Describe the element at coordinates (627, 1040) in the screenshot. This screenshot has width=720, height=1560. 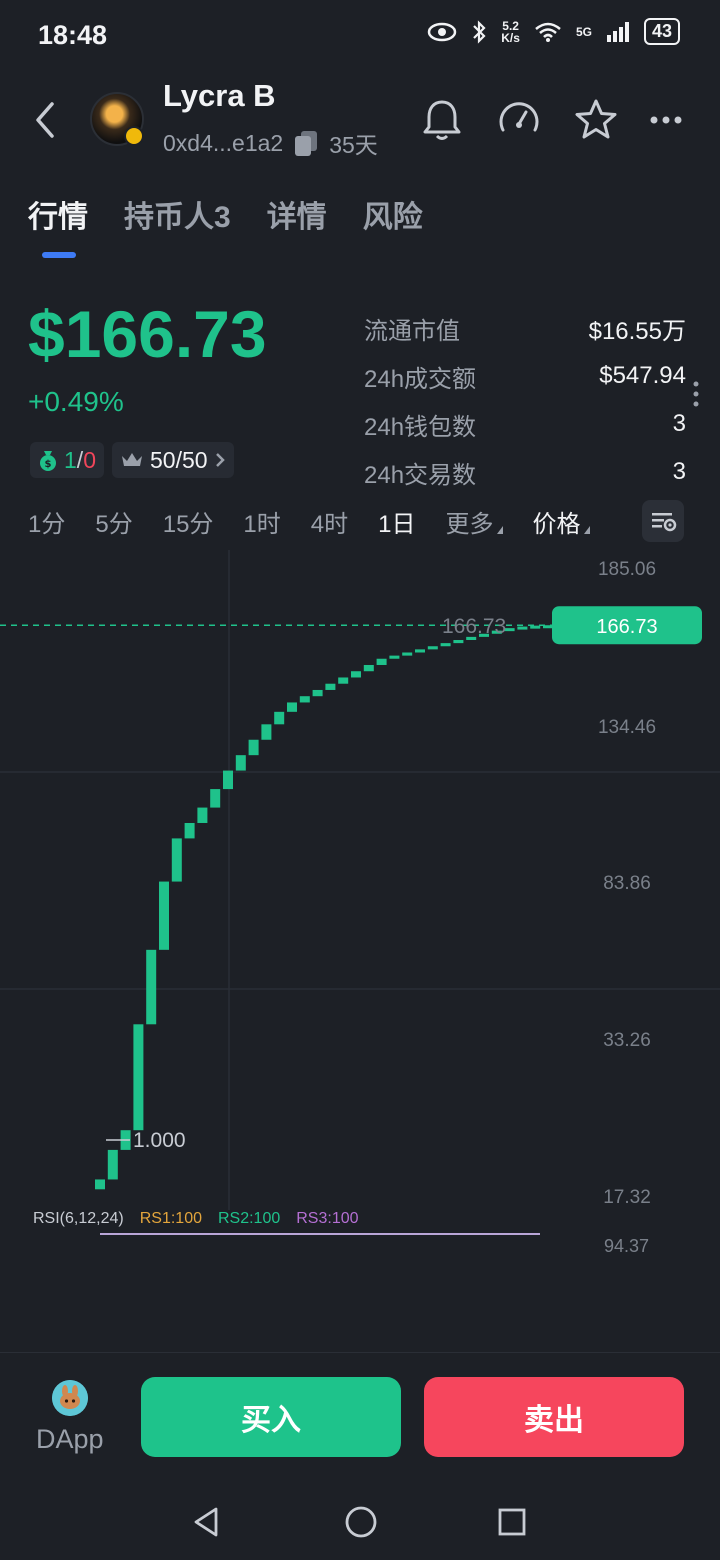
I see `y-axis-tick: 33.26` at that location.